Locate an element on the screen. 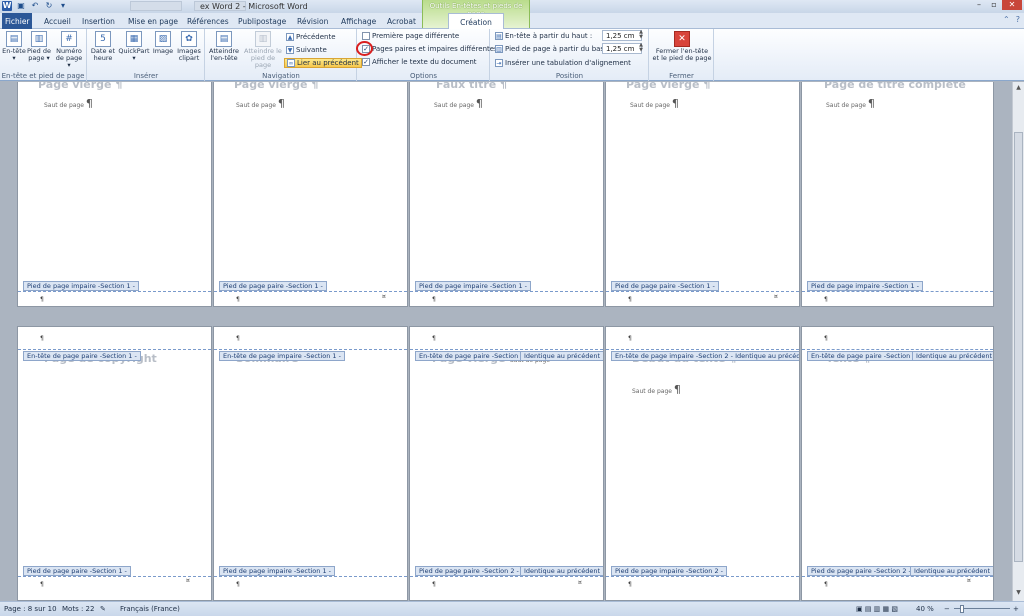 This screenshot has height=616, width=1024. goto-header-button: ▤ Atteindre l'en-tête is located at coordinates (224, 46).